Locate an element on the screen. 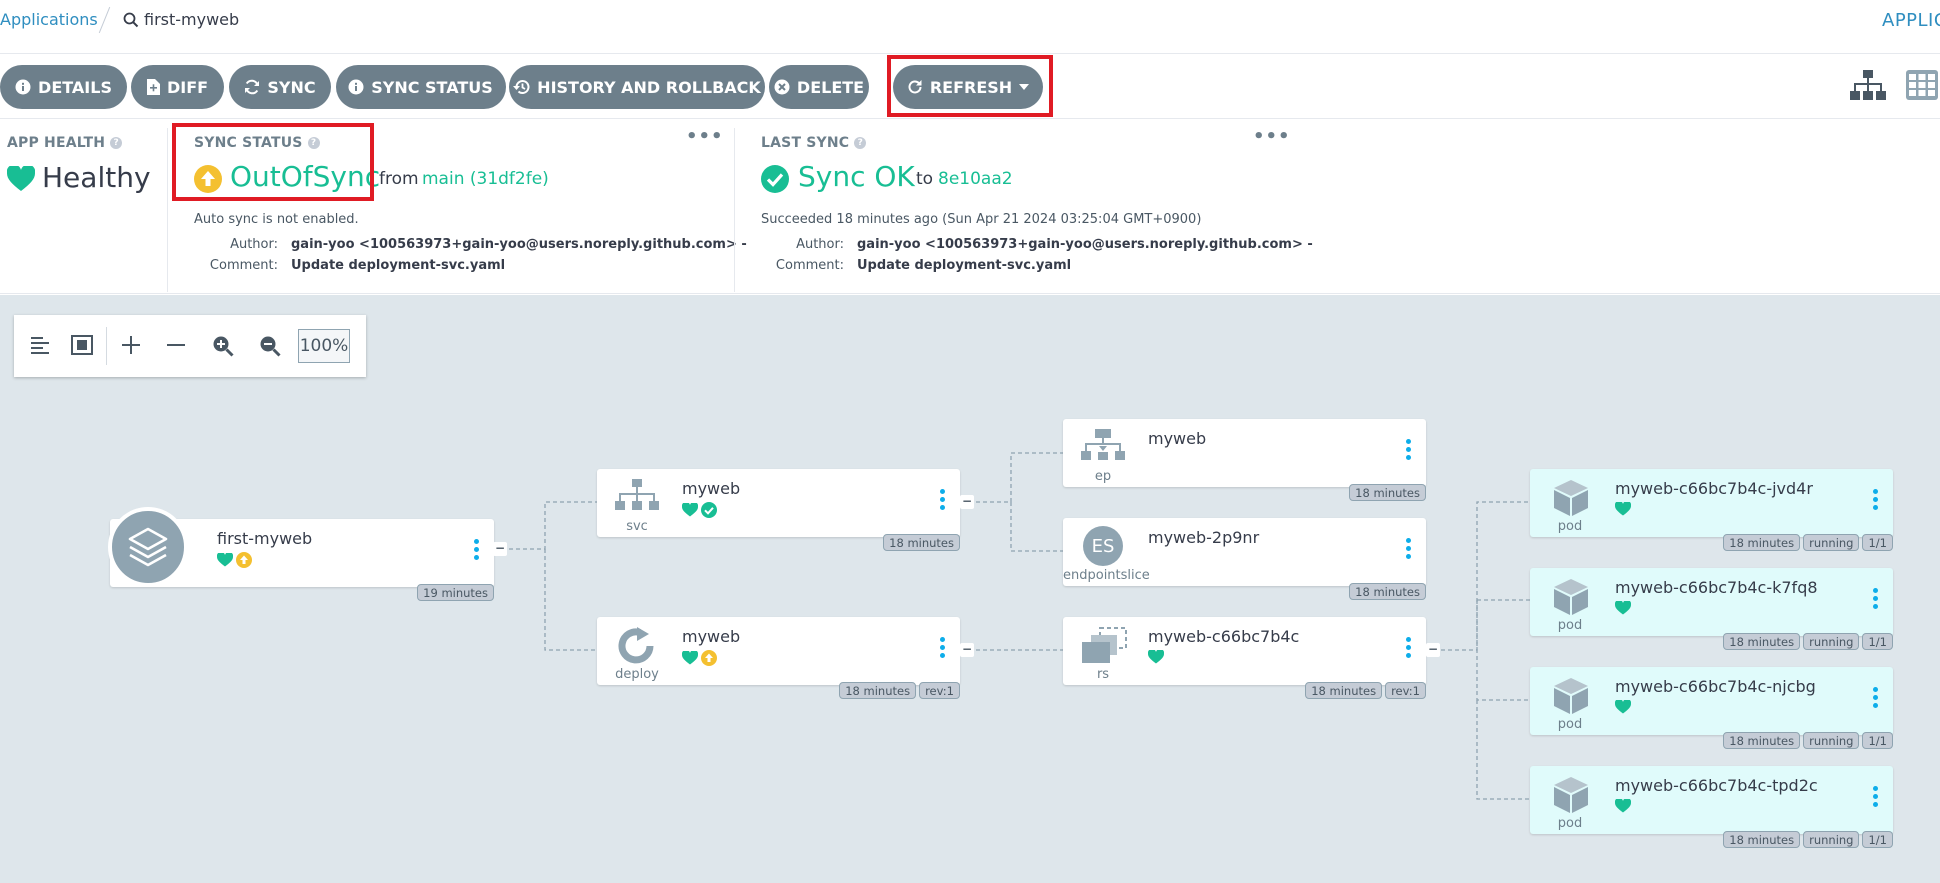 The width and height of the screenshot is (1940, 883). comment-key: Comment: is located at coordinates (809, 265).